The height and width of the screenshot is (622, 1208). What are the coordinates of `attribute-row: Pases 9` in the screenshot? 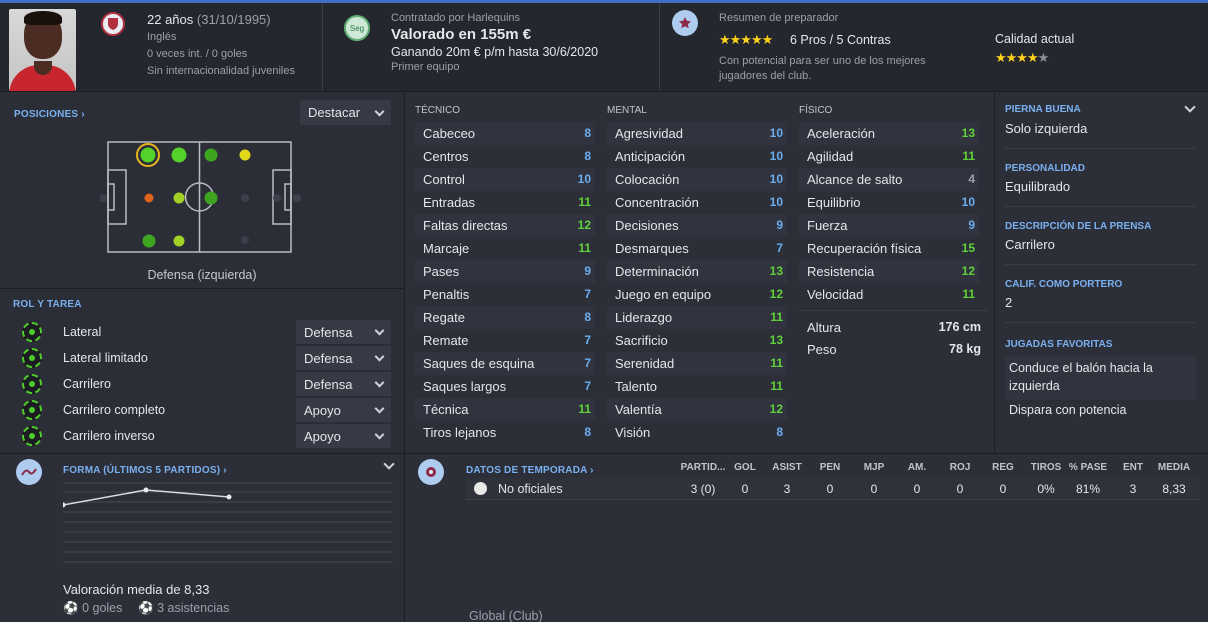 It's located at (505, 271).